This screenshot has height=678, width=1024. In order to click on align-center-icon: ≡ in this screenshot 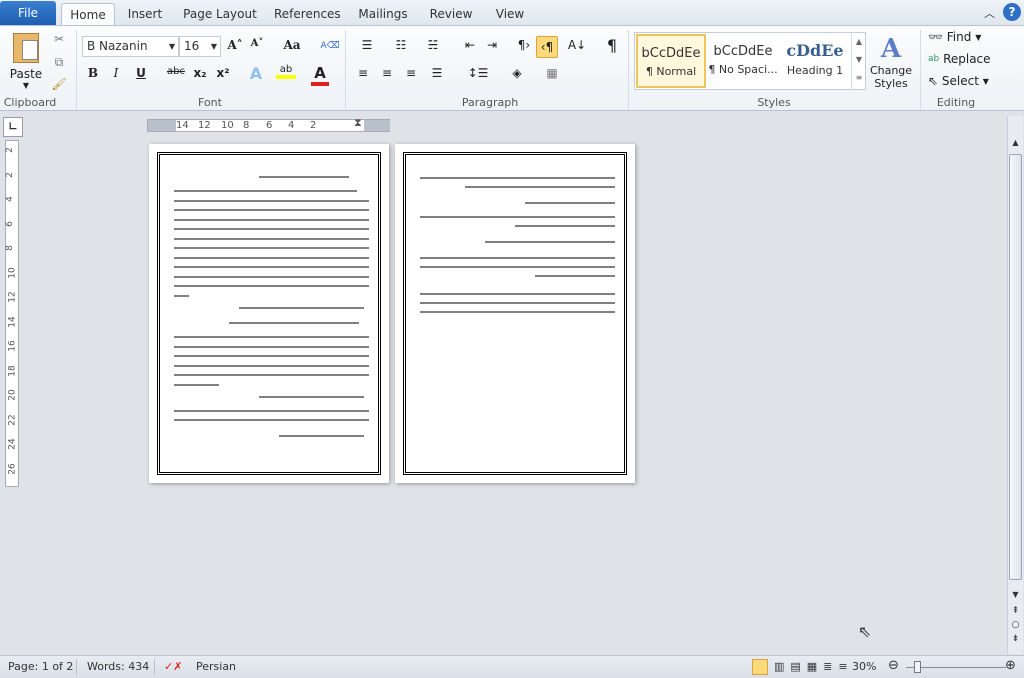, I will do `click(387, 73)`.